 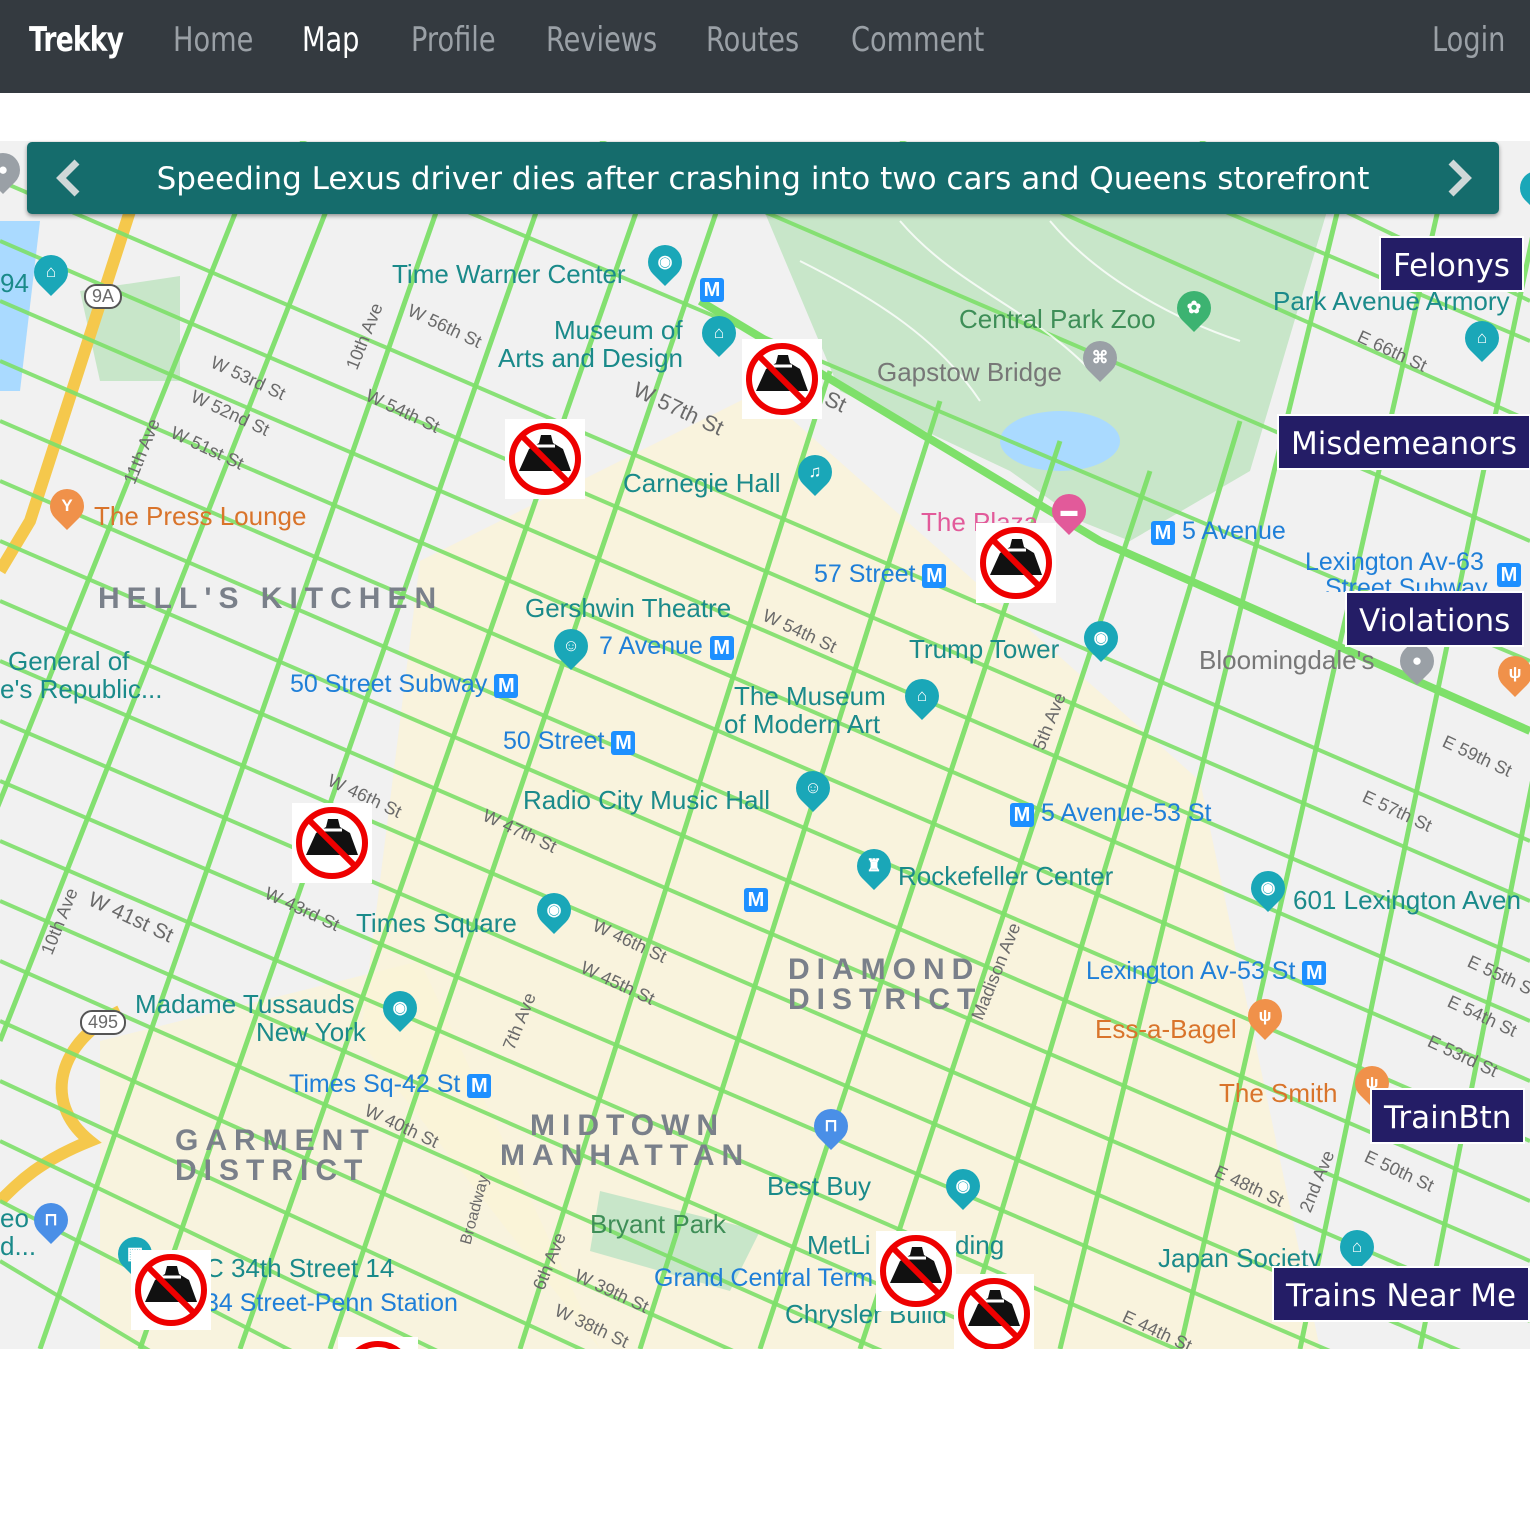 What do you see at coordinates (1287, 660) in the screenshot?
I see `place-bloomingdales: Bloomingdale's` at bounding box center [1287, 660].